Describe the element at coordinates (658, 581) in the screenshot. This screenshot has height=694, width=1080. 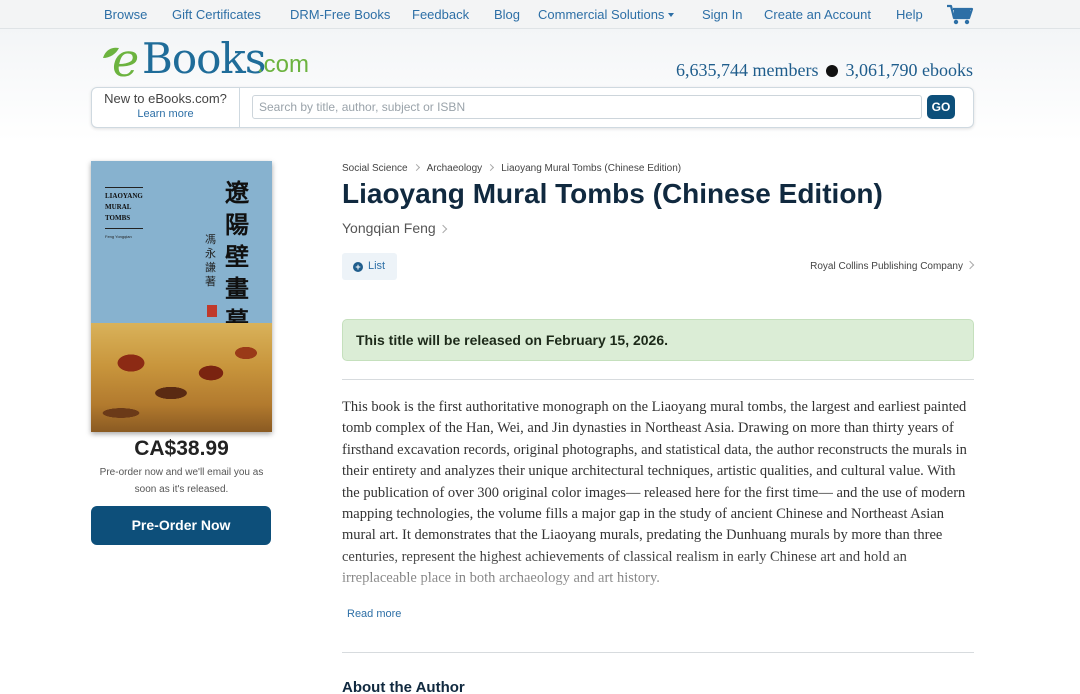
I see `description-fade` at that location.